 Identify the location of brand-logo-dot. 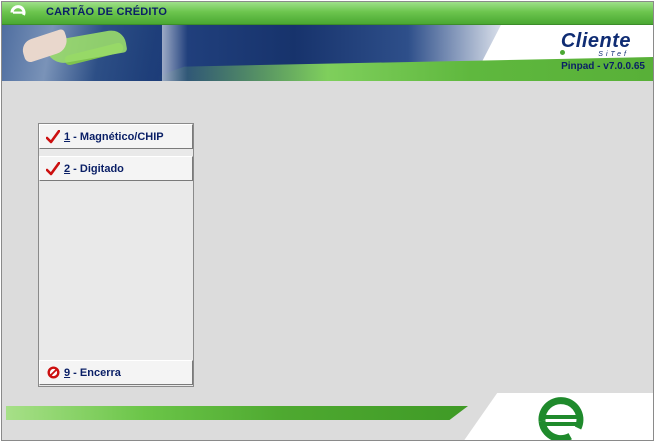
(562, 52).